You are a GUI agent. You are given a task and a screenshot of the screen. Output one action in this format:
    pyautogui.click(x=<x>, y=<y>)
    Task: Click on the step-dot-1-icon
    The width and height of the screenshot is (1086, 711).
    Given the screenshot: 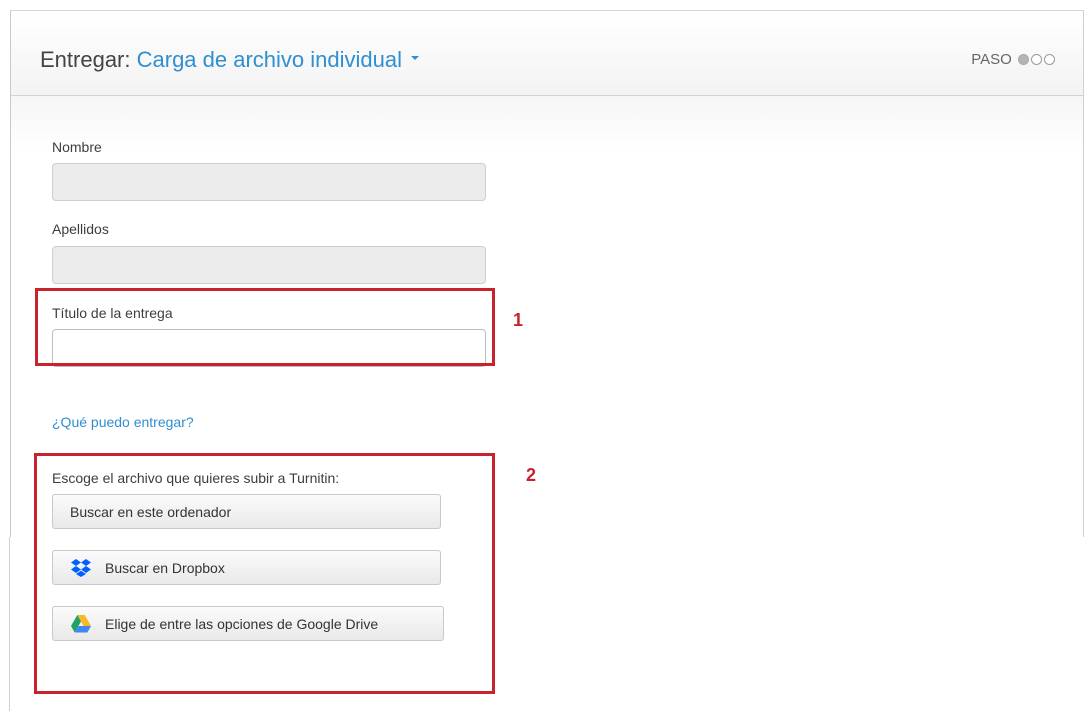 What is the action you would take?
    pyautogui.click(x=1023, y=59)
    